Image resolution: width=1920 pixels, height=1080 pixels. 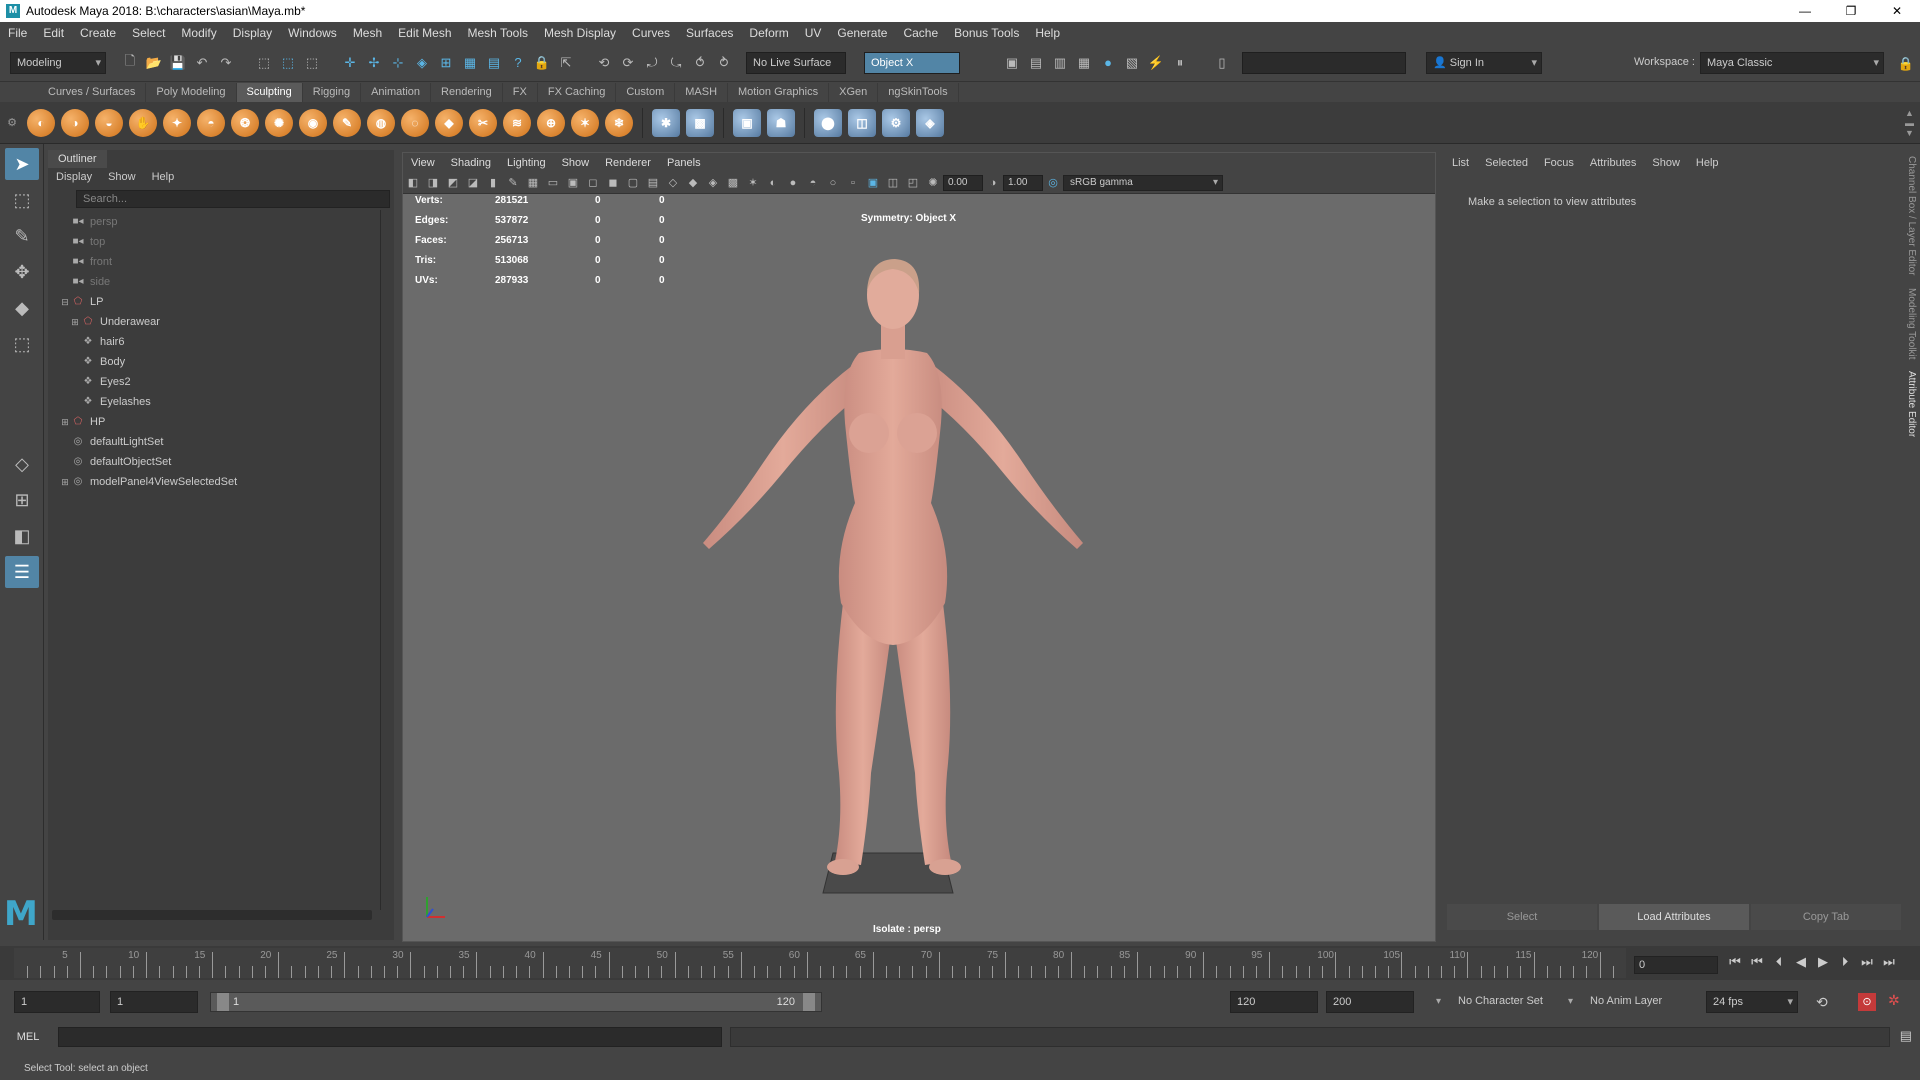 I want to click on outliner-item: ⊞ ◎ modelPanel4ViewSelectedSet, so click(x=221, y=482).